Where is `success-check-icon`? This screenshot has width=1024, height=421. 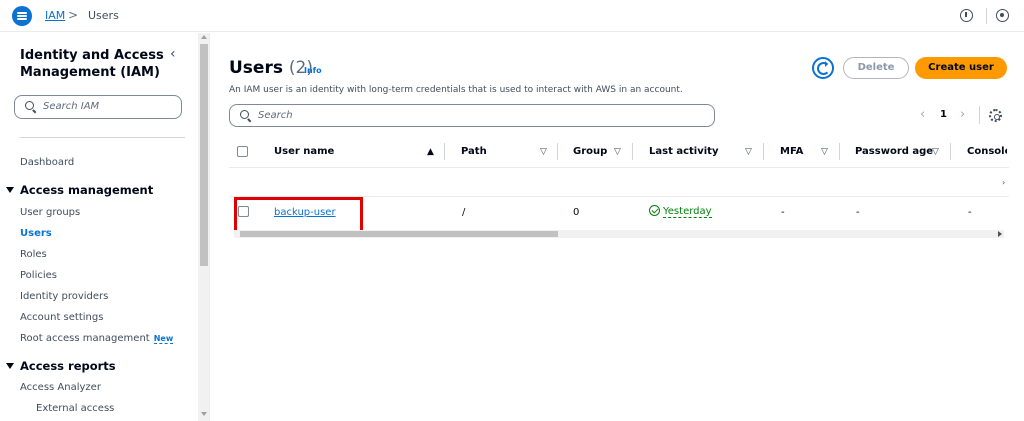 success-check-icon is located at coordinates (654, 210).